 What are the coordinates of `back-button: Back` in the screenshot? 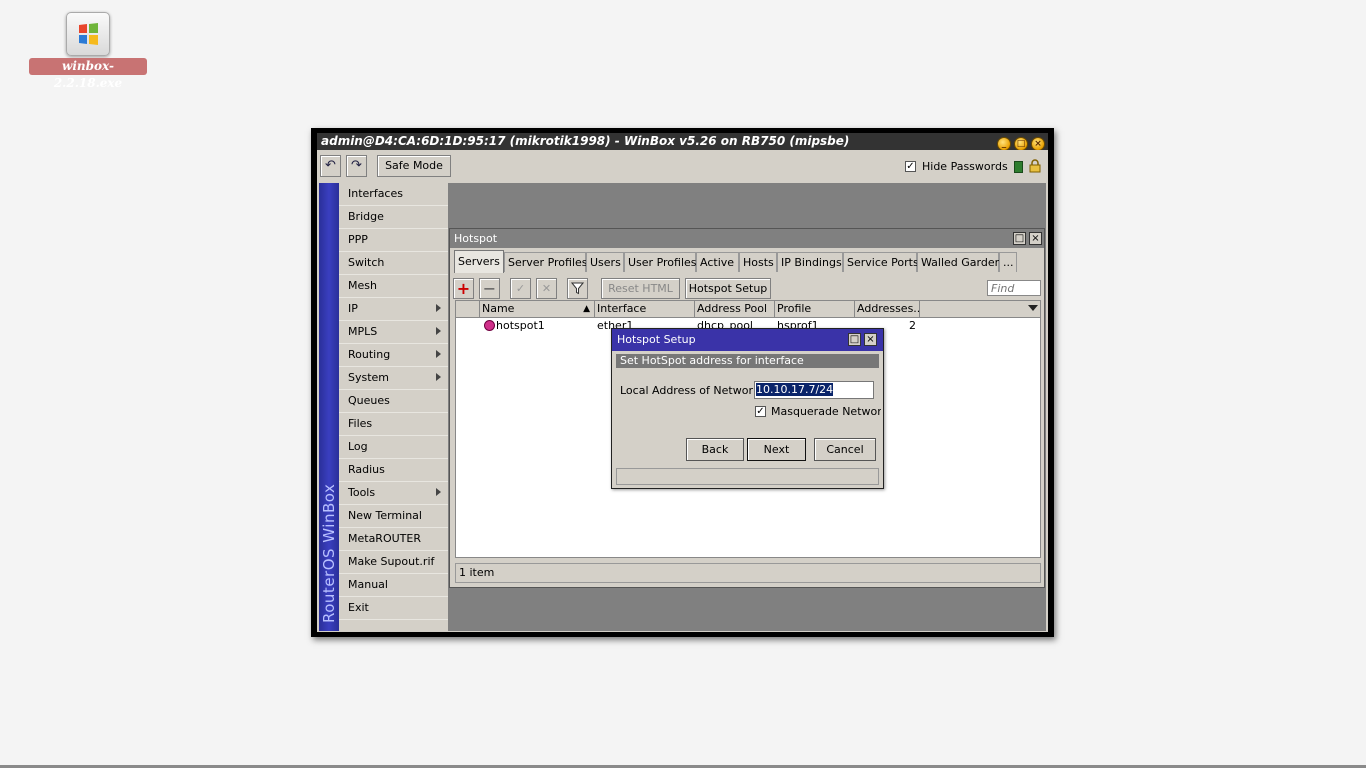 It's located at (715, 449).